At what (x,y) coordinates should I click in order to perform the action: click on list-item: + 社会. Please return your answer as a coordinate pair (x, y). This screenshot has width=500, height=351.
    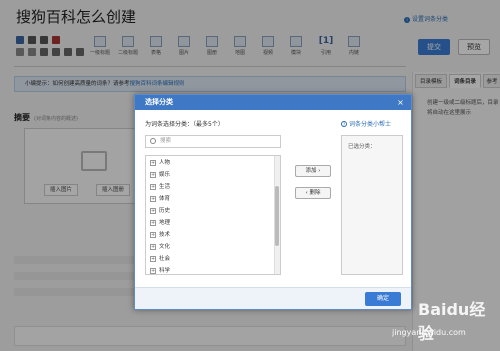
    Looking at the image, I should click on (160, 259).